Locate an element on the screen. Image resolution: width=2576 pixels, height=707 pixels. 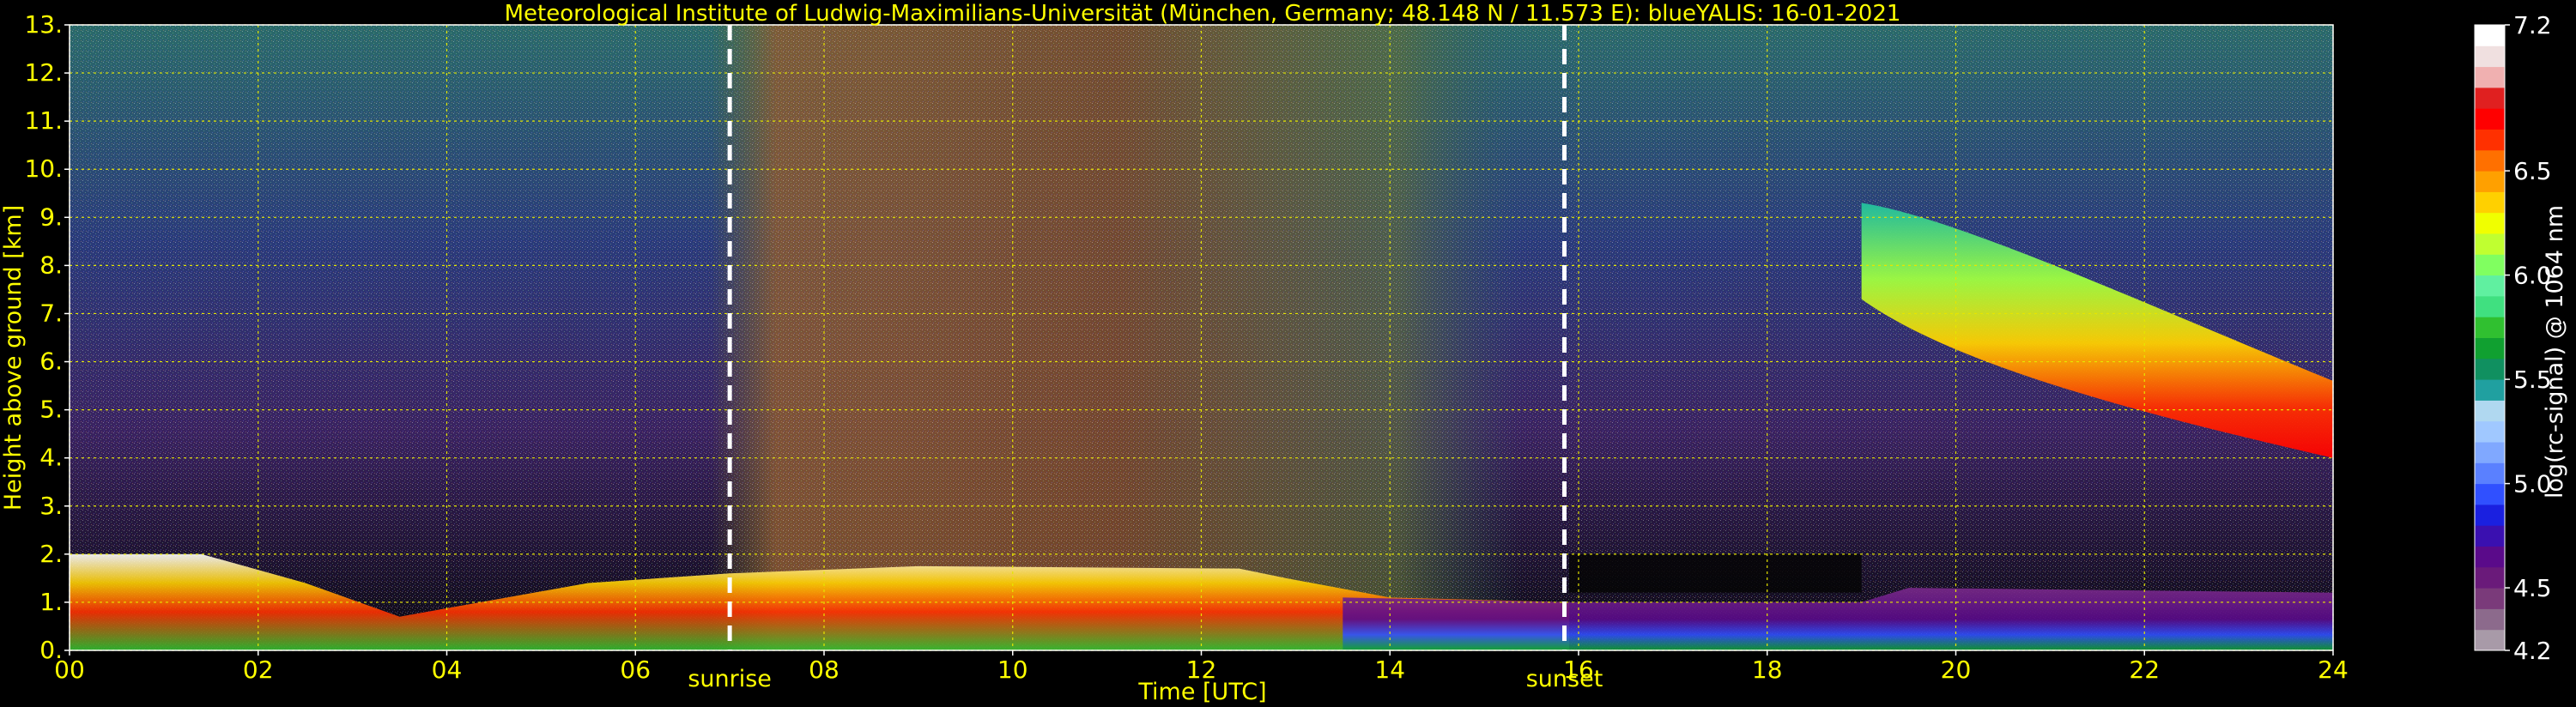
y-tick-label: 8. is located at coordinates (51, 265).